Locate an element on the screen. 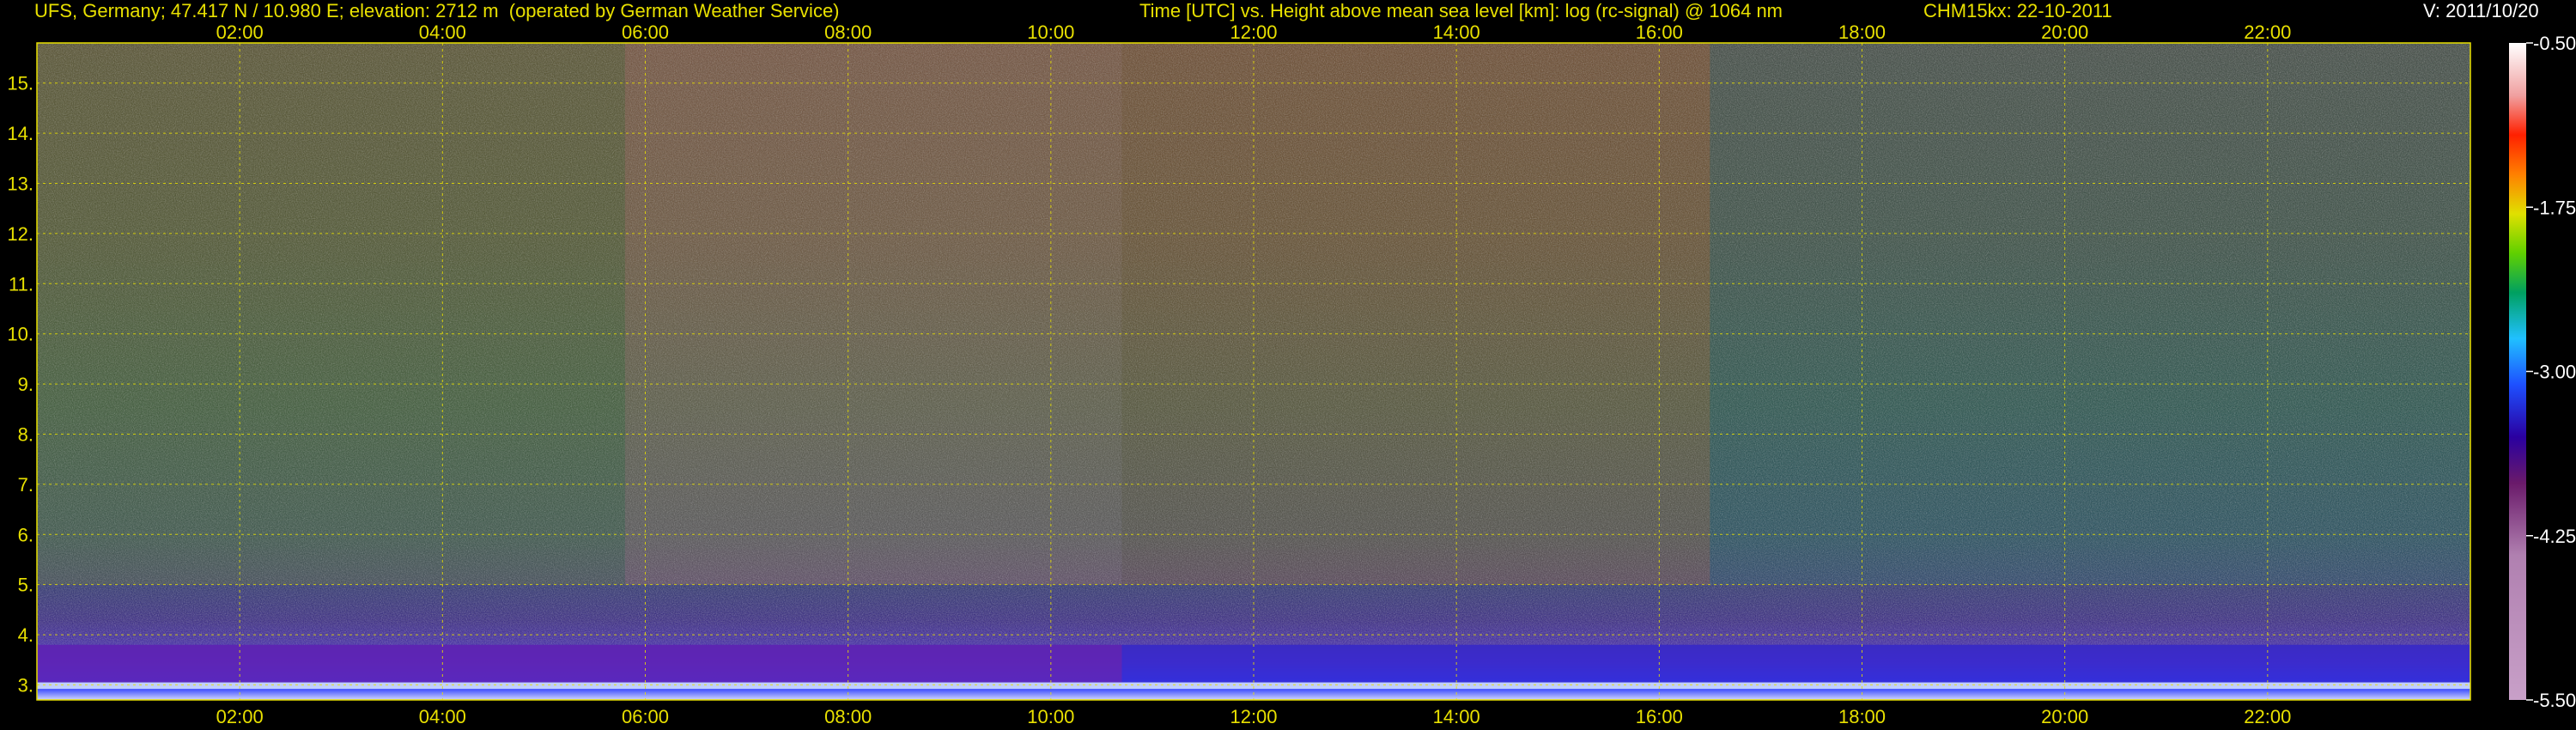 The height and width of the screenshot is (730, 2576). y-tick-label: 8. is located at coordinates (25, 434).